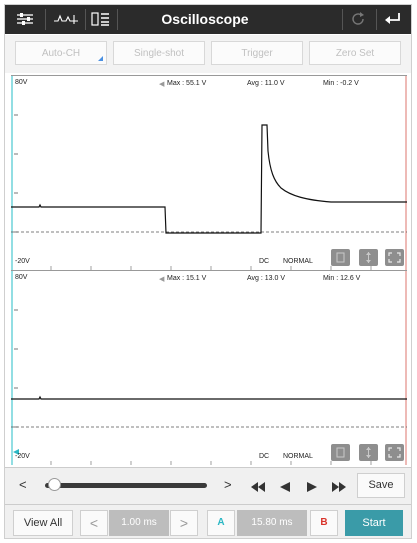 Image resolution: width=417 pixels, height=543 pixels. Describe the element at coordinates (339, 489) in the screenshot. I see `fast-forward-icon` at that location.